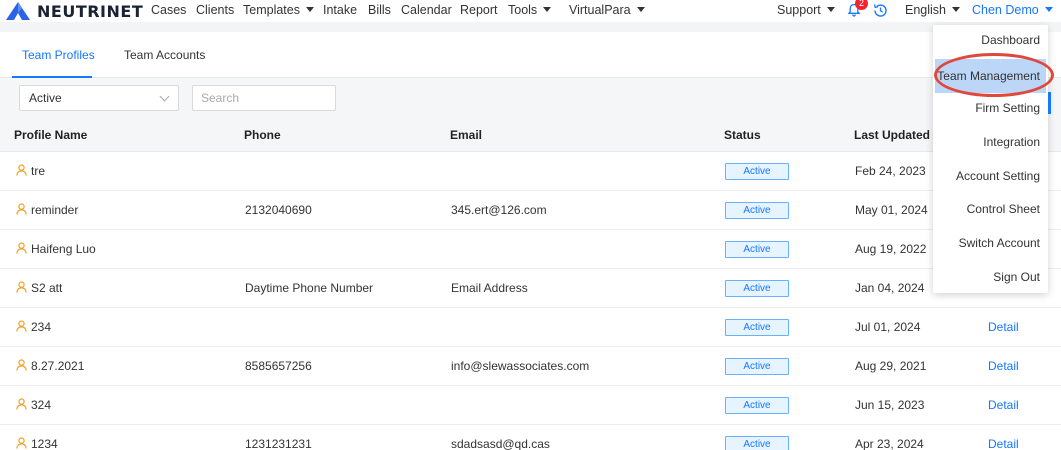 The height and width of the screenshot is (450, 1061). Describe the element at coordinates (262, 135) in the screenshot. I see `column-header-phone: Phone` at that location.